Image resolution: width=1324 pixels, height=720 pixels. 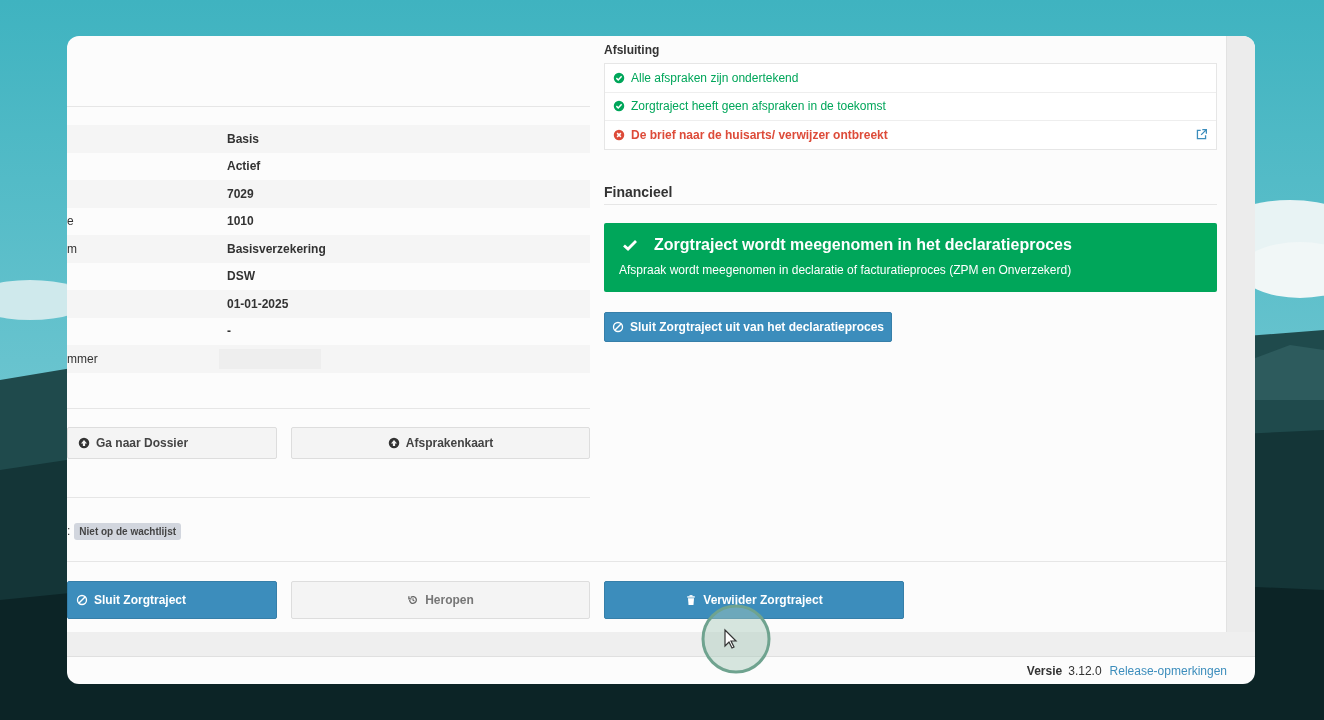 I want to click on version-label: Versie, so click(x=1044, y=670).